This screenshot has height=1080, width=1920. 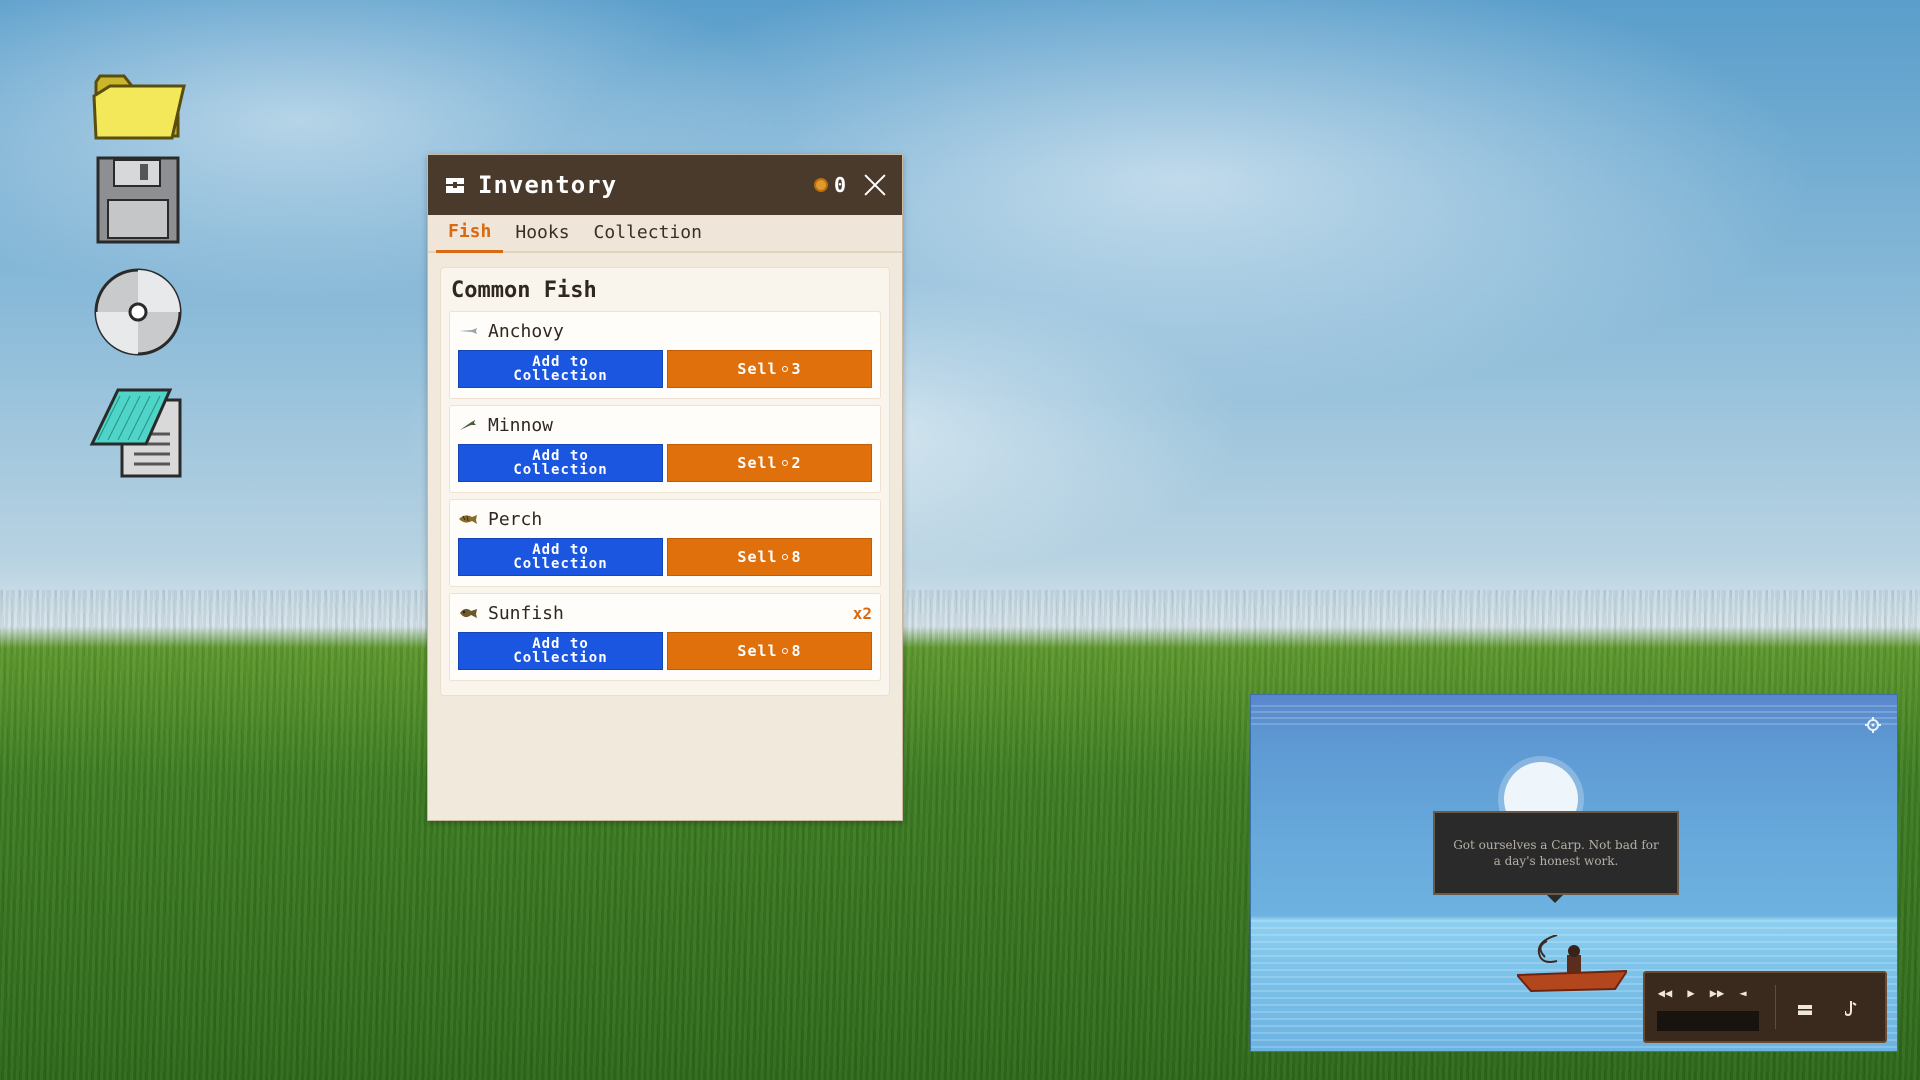 What do you see at coordinates (665, 185) in the screenshot?
I see `inventory-titlebar: Inventory 0` at bounding box center [665, 185].